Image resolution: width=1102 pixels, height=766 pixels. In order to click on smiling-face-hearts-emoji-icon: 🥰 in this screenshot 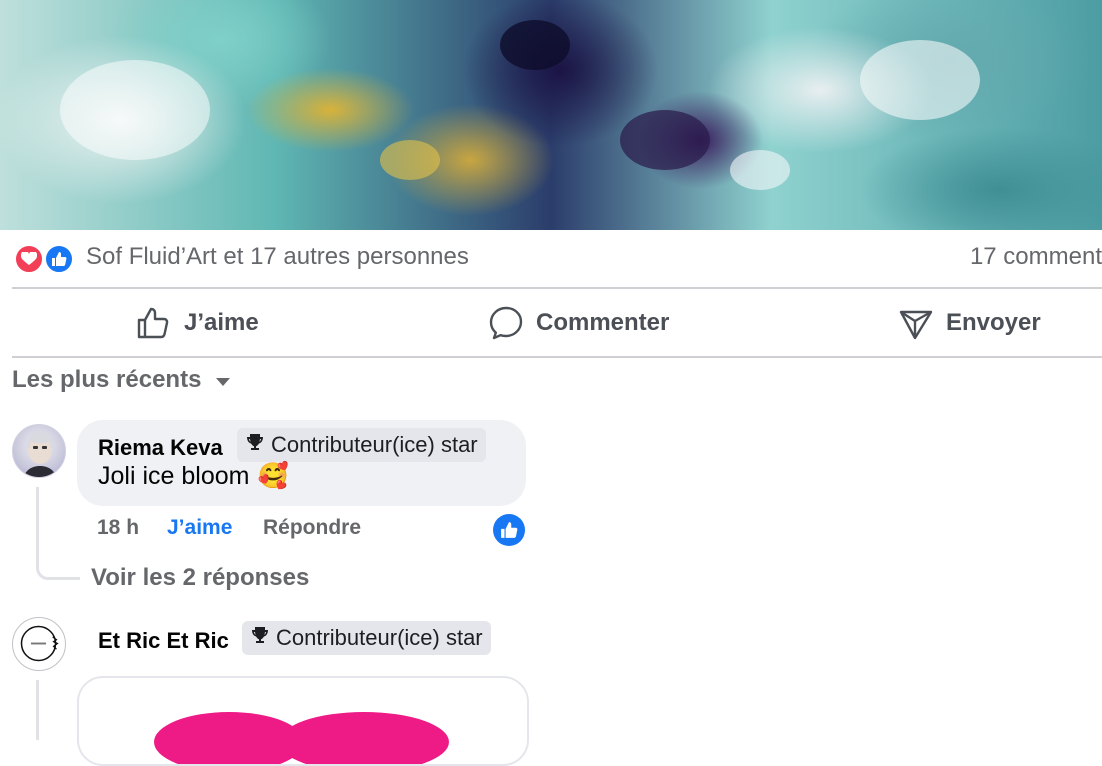, I will do `click(273, 476)`.